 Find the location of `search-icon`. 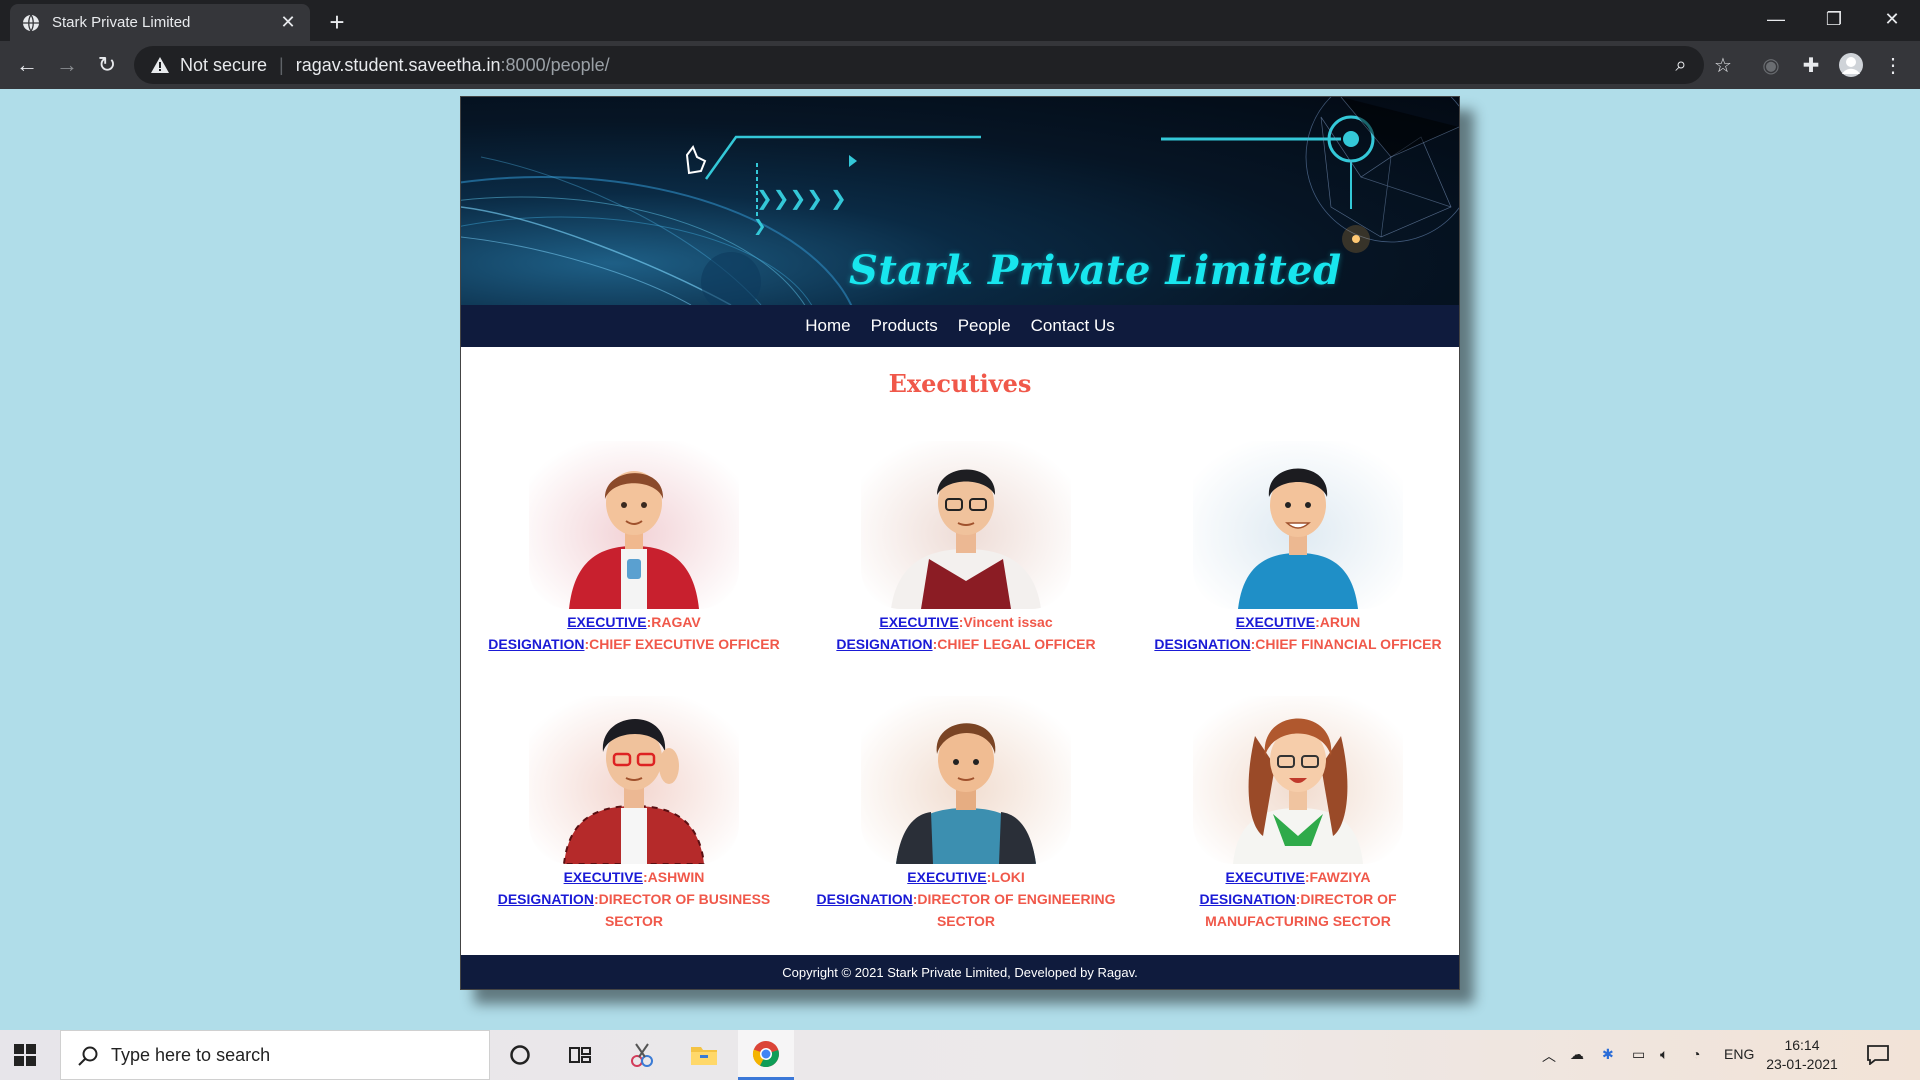

search-icon is located at coordinates (88, 1056).